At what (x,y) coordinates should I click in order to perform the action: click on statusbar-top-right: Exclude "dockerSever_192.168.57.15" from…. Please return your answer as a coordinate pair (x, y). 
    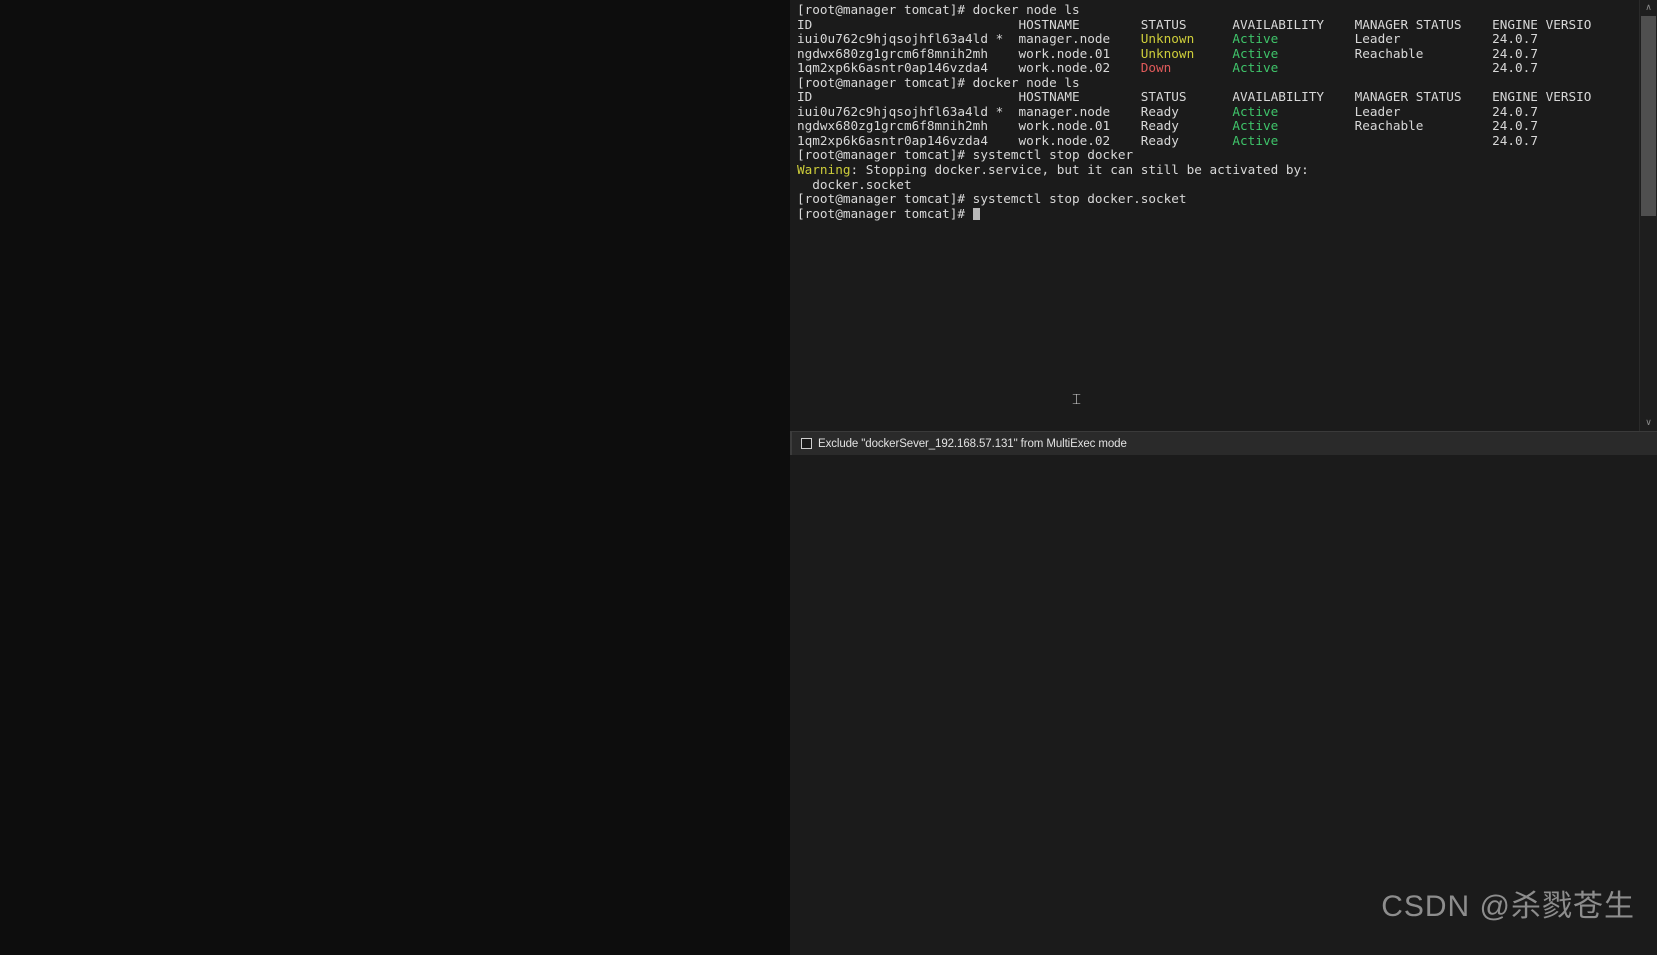
    Looking at the image, I should click on (790, 443).